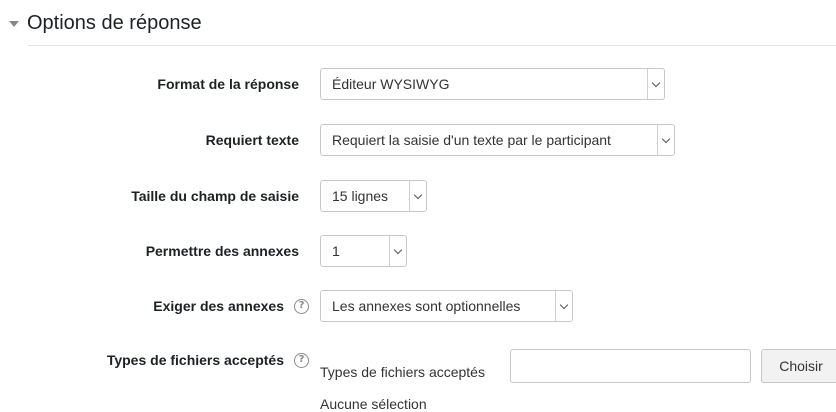 The image size is (836, 412). What do you see at coordinates (798, 366) in the screenshot?
I see `choose-button: Choisir` at bounding box center [798, 366].